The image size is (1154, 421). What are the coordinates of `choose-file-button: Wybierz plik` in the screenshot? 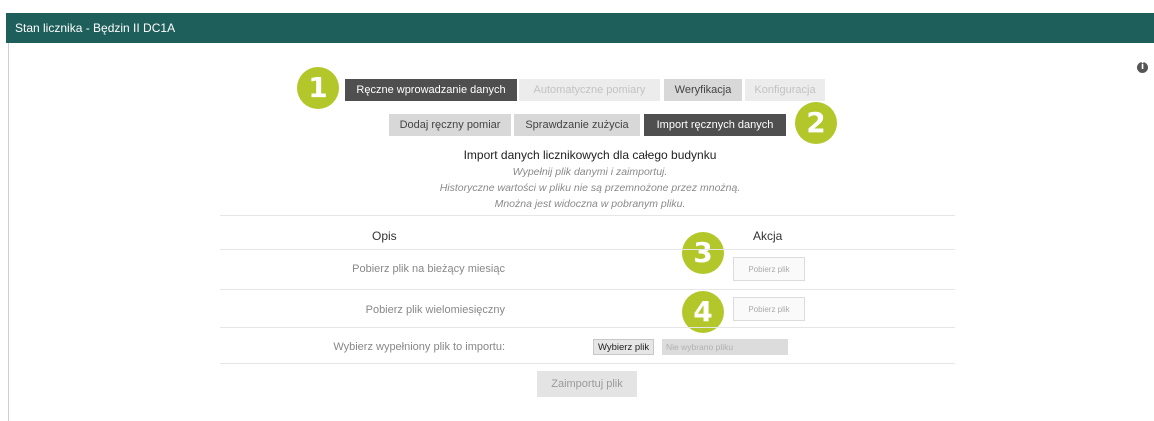 It's located at (624, 347).